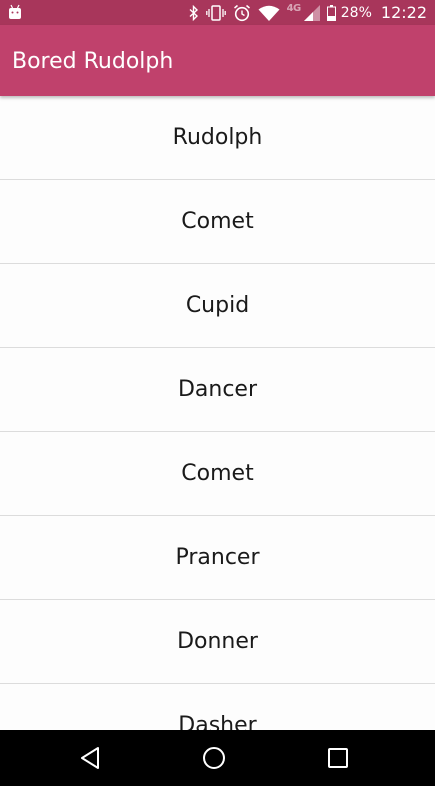 This screenshot has height=786, width=435. What do you see at coordinates (269, 13) in the screenshot?
I see `wifi-icon` at bounding box center [269, 13].